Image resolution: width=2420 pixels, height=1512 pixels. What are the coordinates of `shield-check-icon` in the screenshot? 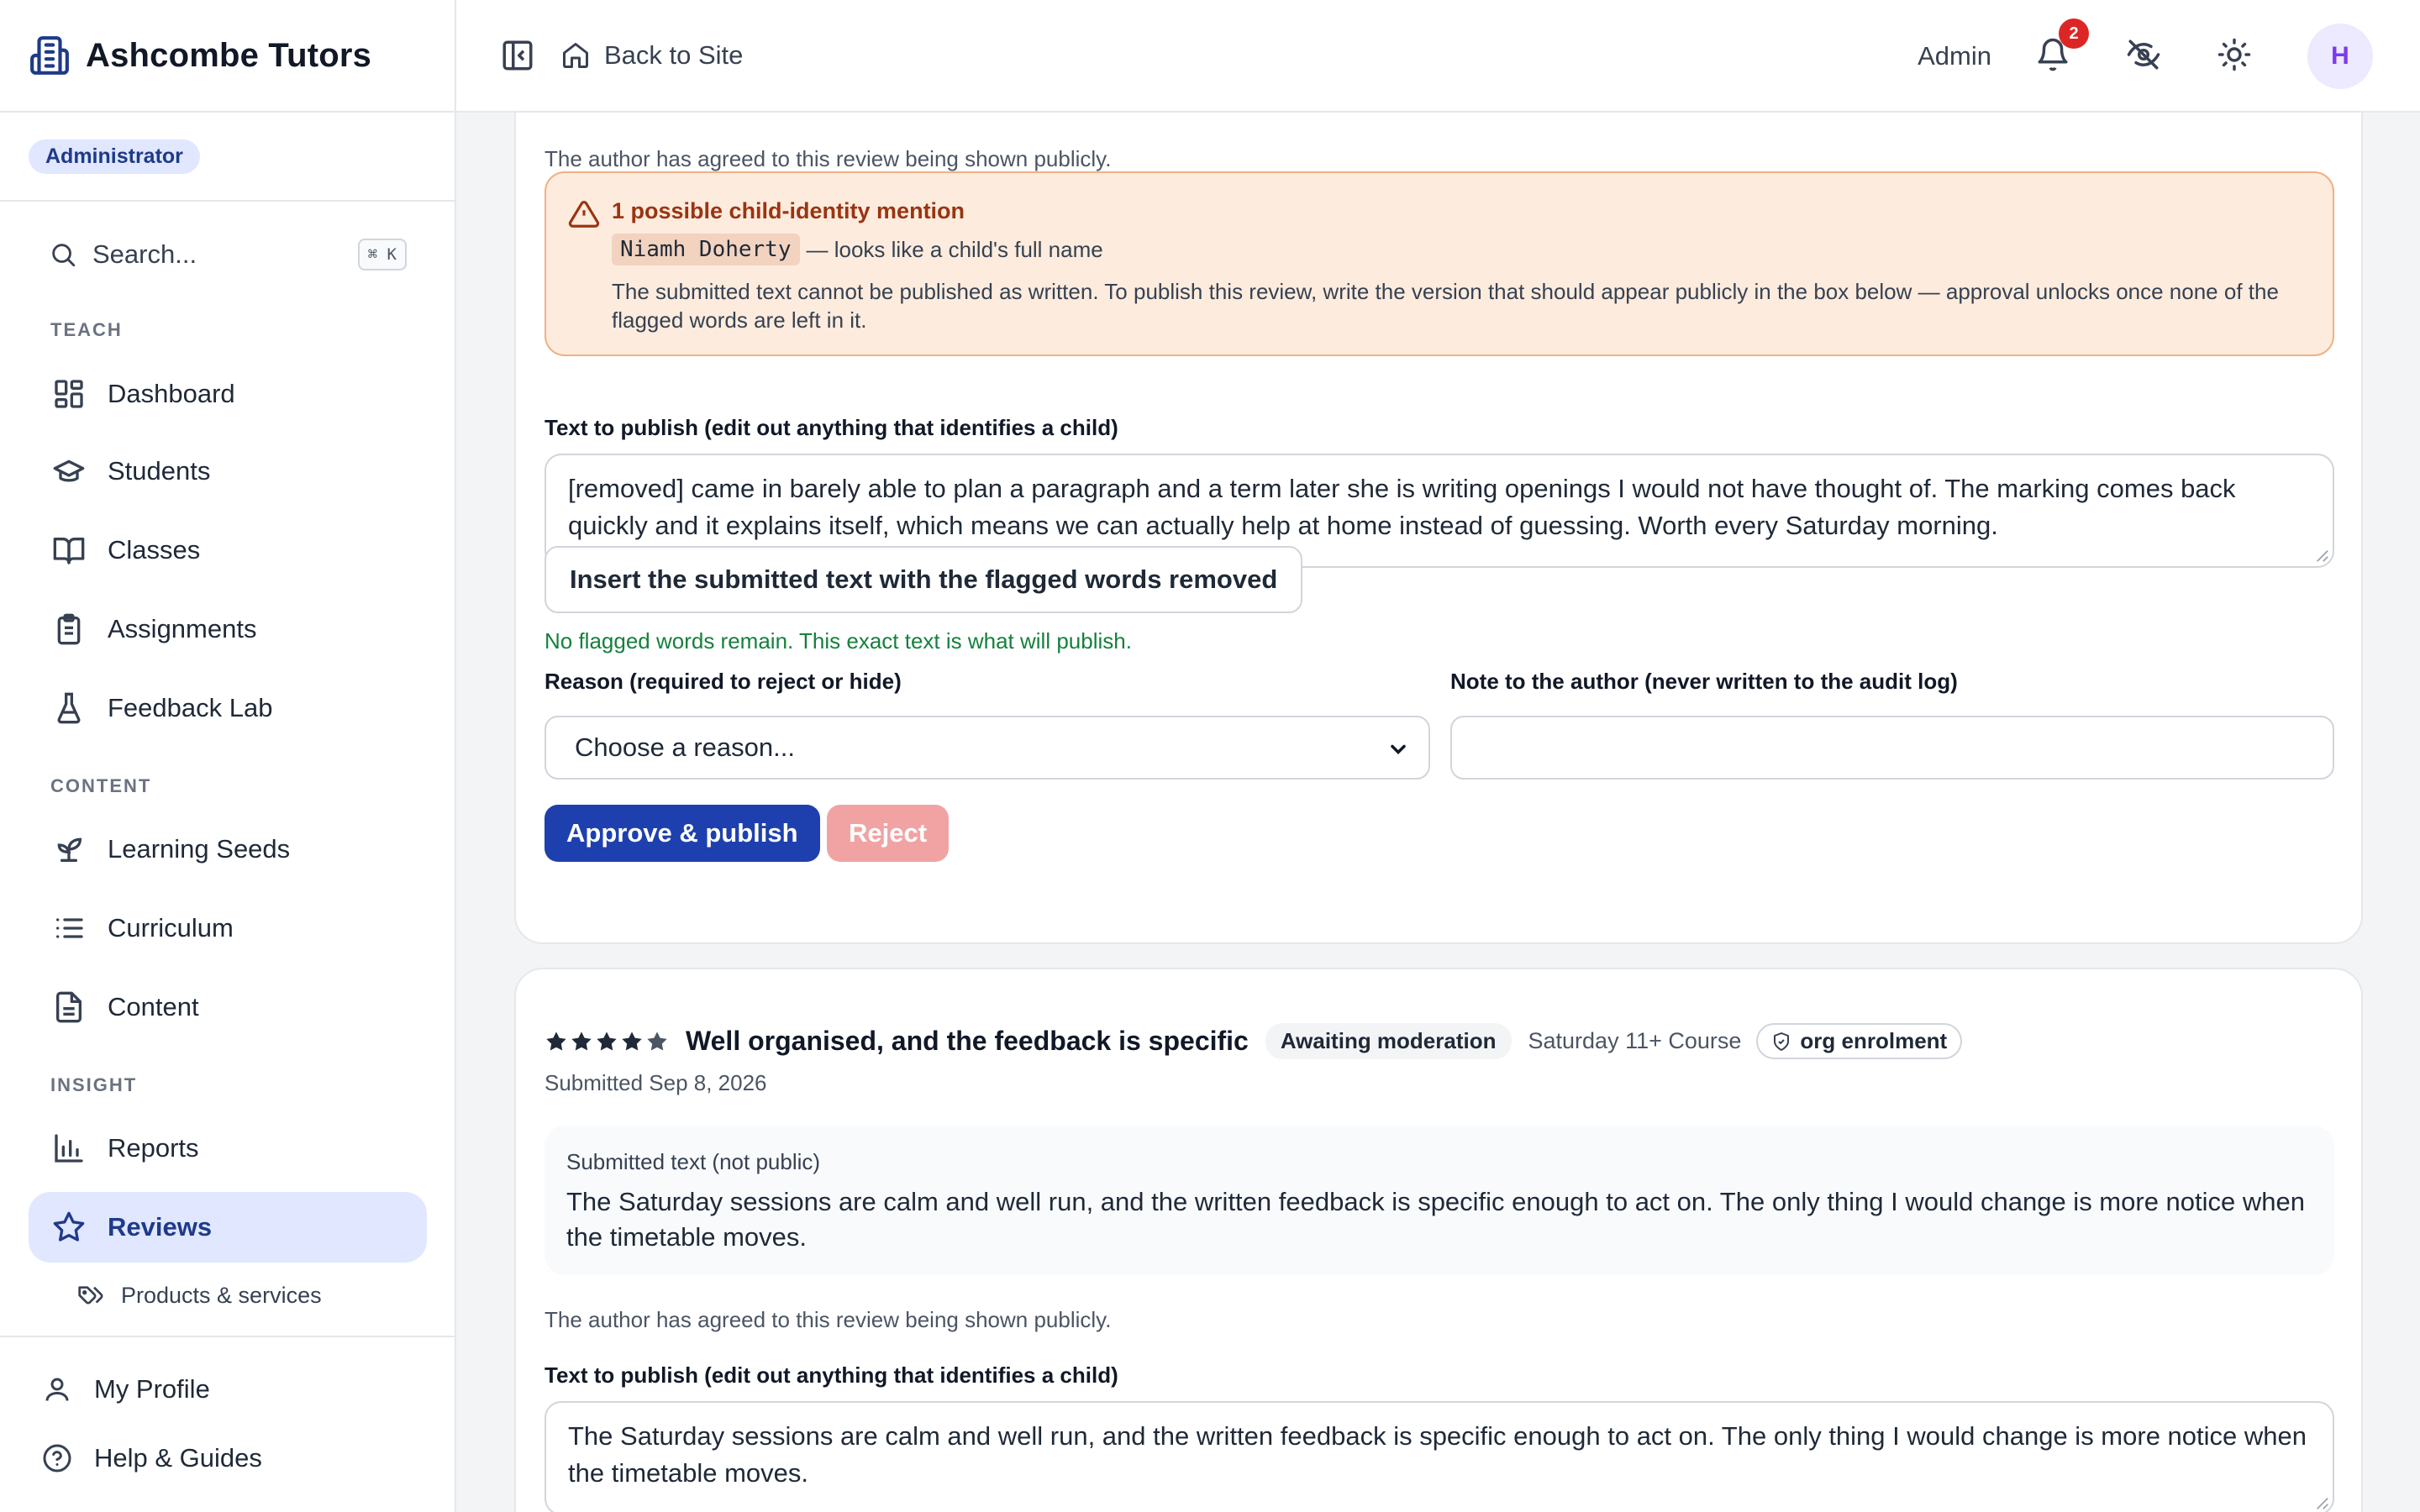 It's located at (1781, 1042).